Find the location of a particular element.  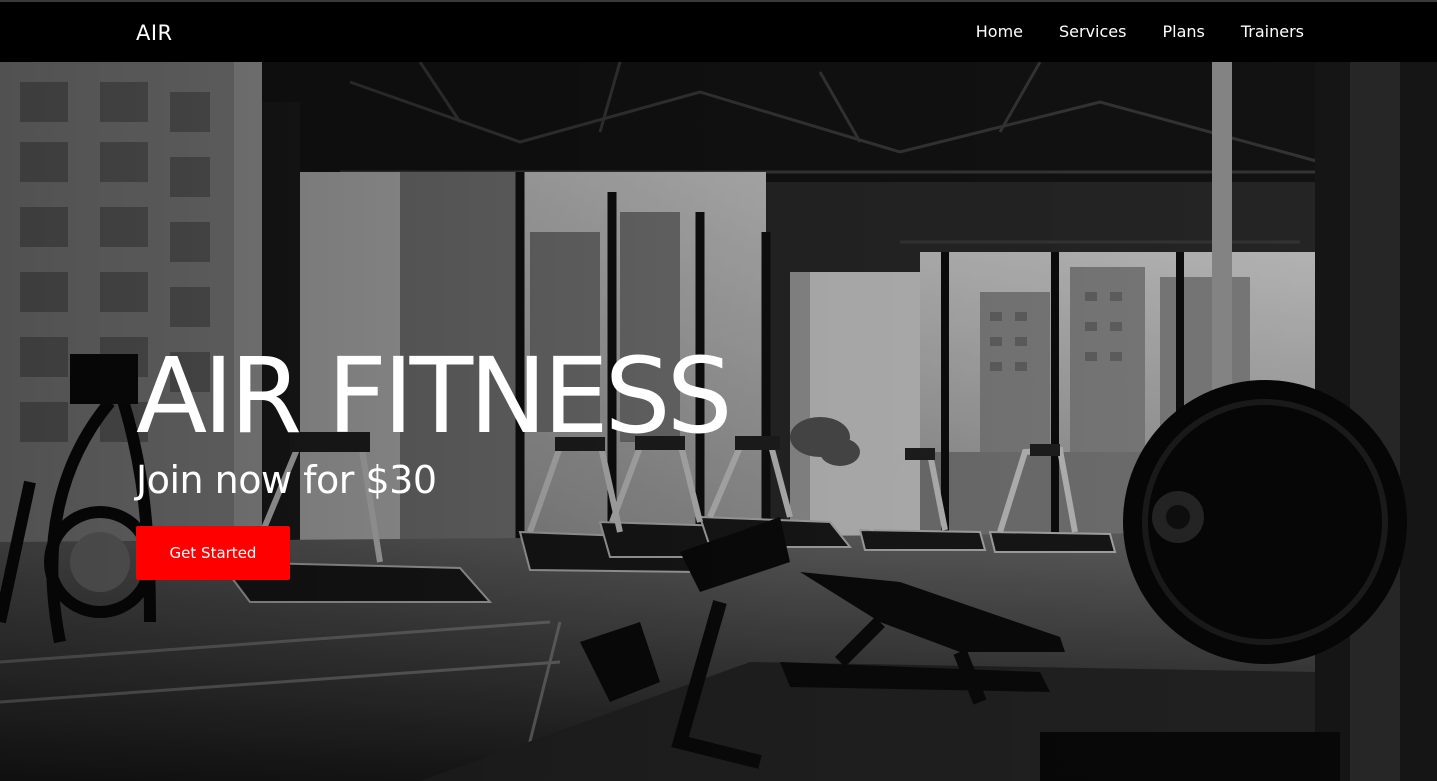

nav-link-home: Home is located at coordinates (999, 31).